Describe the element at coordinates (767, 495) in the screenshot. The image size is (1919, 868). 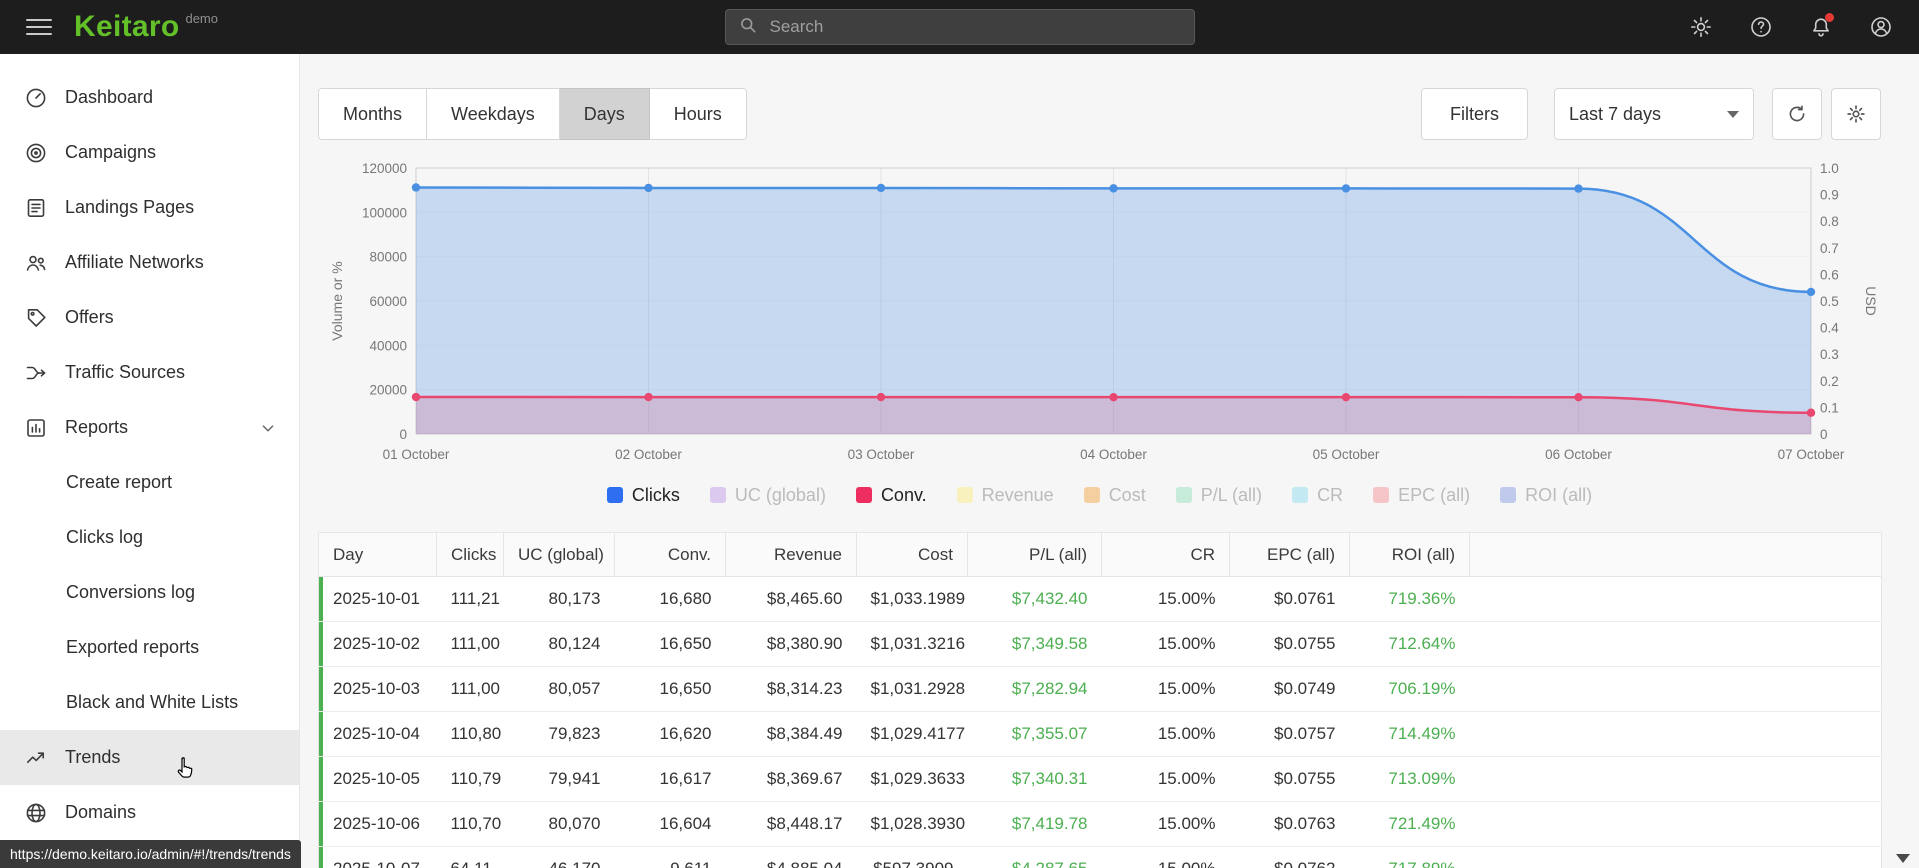
I see `legend-item-uc-global: UC (global)` at that location.